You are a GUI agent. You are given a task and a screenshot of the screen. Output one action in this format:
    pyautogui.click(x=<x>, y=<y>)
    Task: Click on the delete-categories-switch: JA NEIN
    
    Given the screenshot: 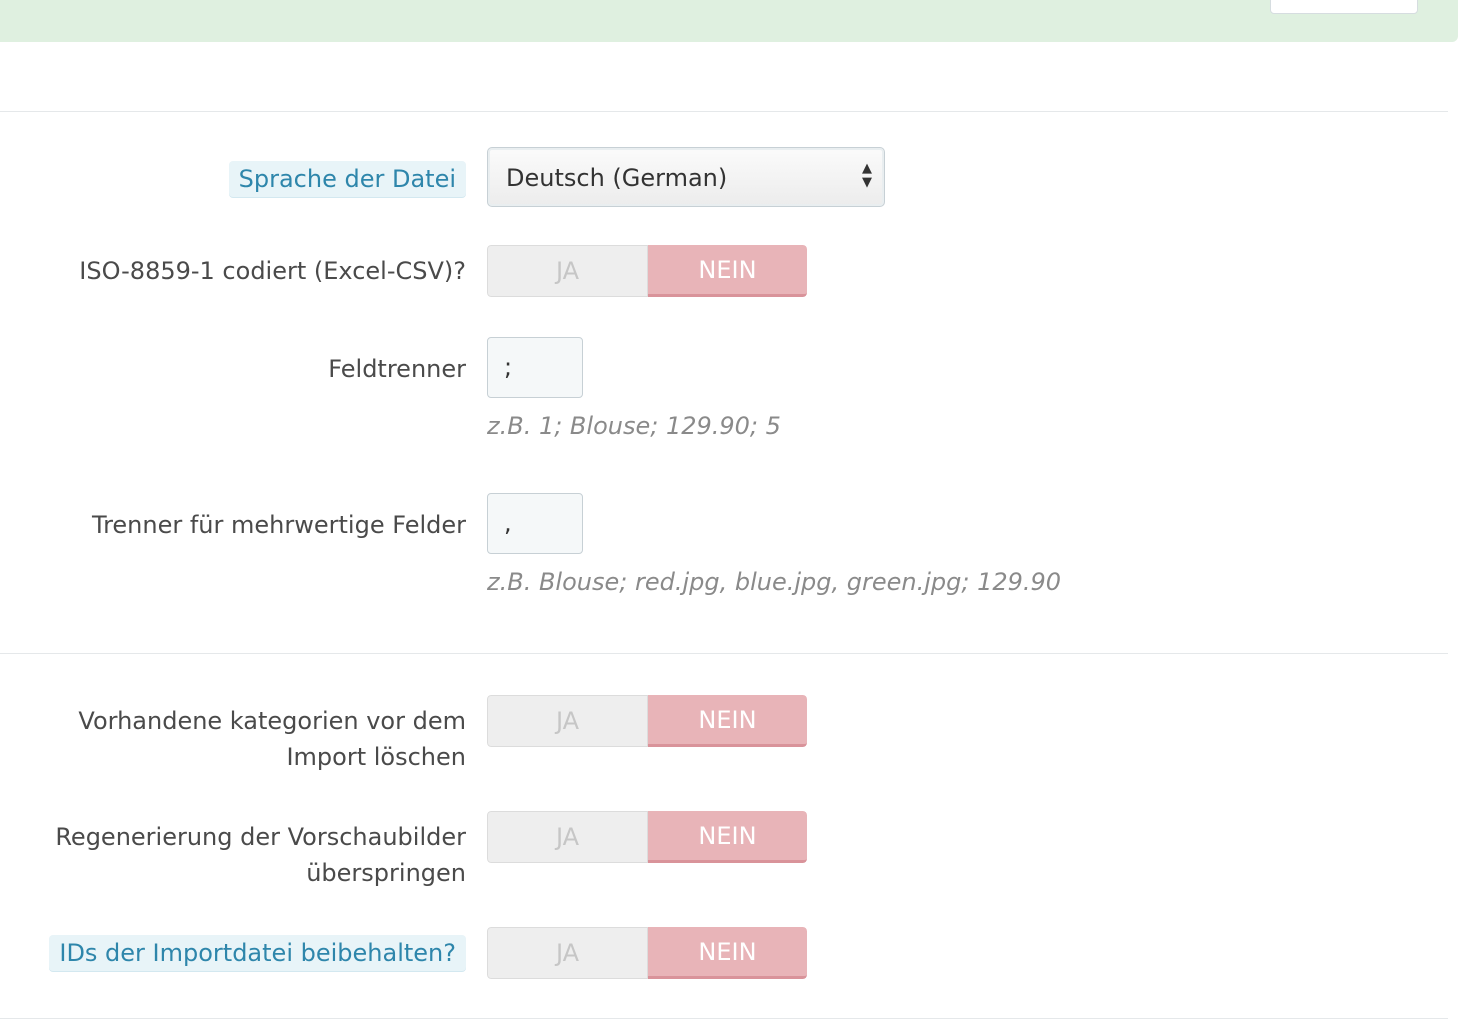 What is the action you would take?
    pyautogui.click(x=647, y=721)
    